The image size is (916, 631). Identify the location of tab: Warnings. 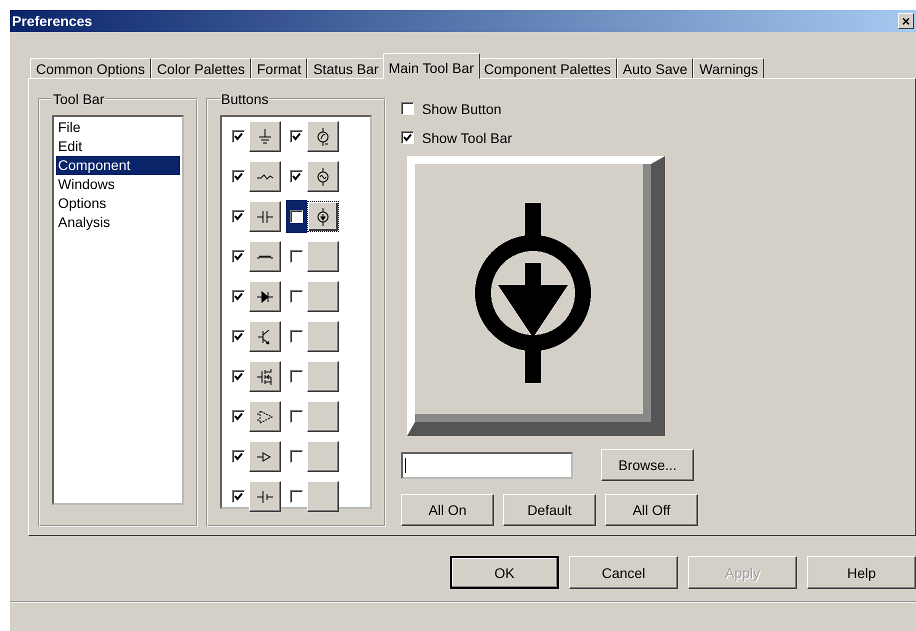
(728, 68).